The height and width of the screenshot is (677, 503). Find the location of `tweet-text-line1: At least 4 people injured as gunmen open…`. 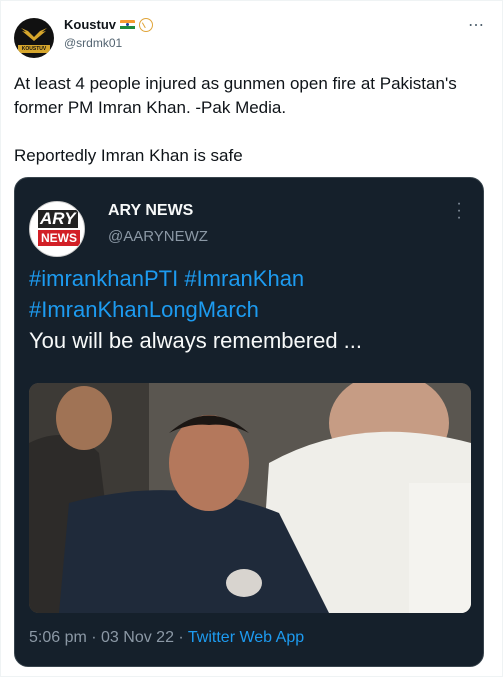

tweet-text-line1: At least 4 people injured as gunmen open… is located at coordinates (235, 95).